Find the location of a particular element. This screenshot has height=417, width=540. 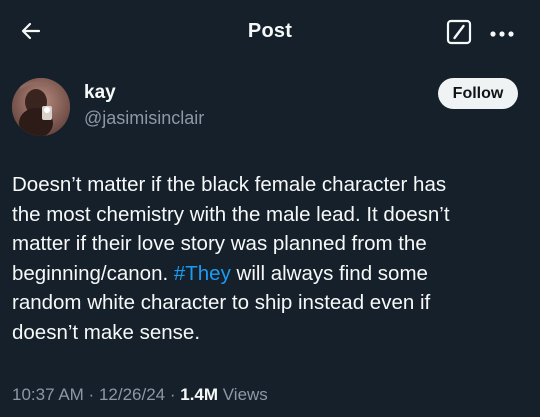

hashtag-link: #They is located at coordinates (202, 273).